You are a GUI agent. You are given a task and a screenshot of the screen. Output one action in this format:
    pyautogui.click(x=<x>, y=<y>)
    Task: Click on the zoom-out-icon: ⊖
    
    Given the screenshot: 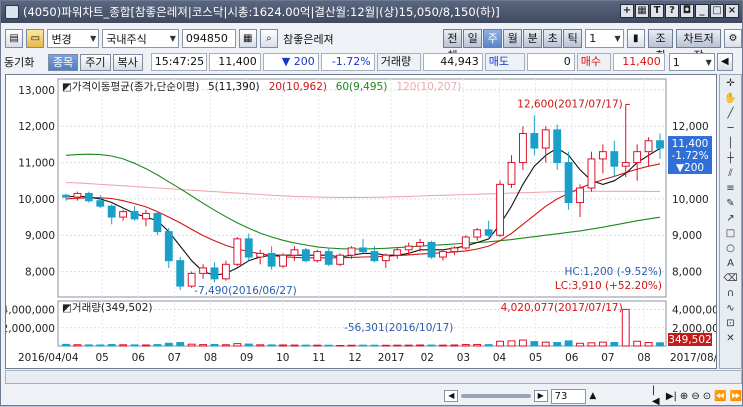 What is the action you would take?
    pyautogui.click(x=695, y=396)
    